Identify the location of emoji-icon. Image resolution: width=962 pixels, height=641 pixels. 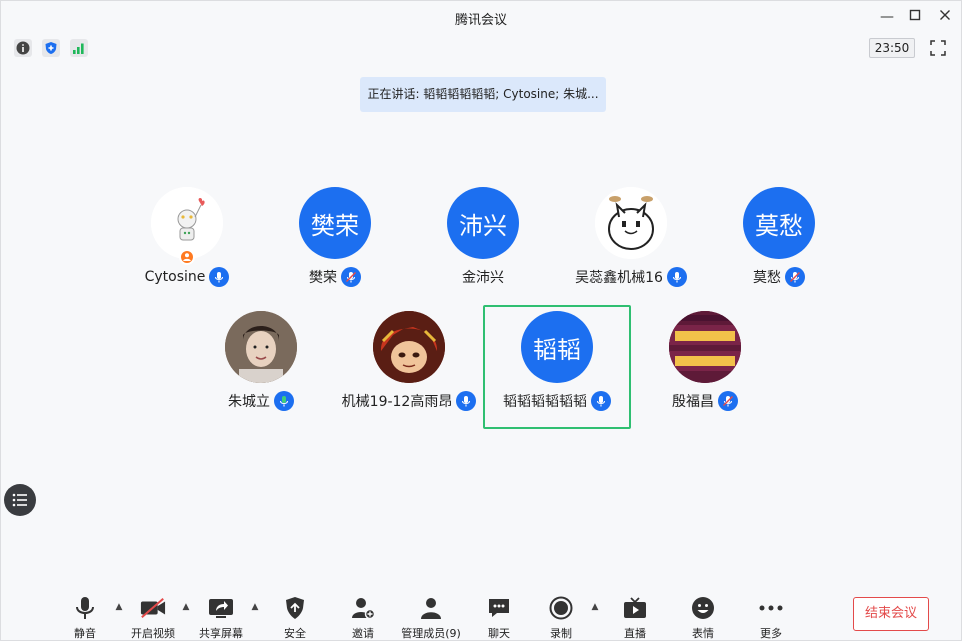
(703, 608).